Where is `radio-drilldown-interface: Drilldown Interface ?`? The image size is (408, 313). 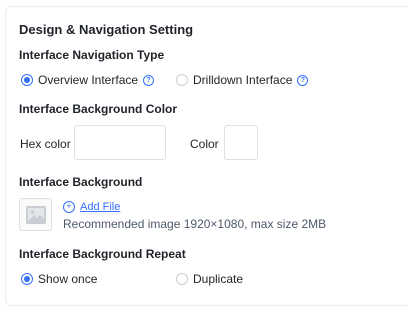
radio-drilldown-interface: Drilldown Interface ? is located at coordinates (242, 80).